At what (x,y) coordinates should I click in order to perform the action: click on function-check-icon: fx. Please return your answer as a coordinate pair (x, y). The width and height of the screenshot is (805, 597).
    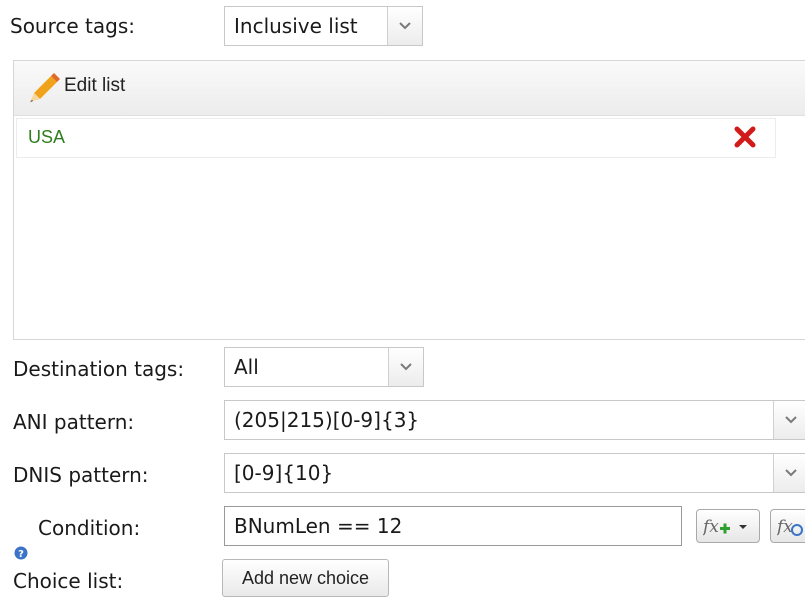
    Looking at the image, I should click on (790, 527).